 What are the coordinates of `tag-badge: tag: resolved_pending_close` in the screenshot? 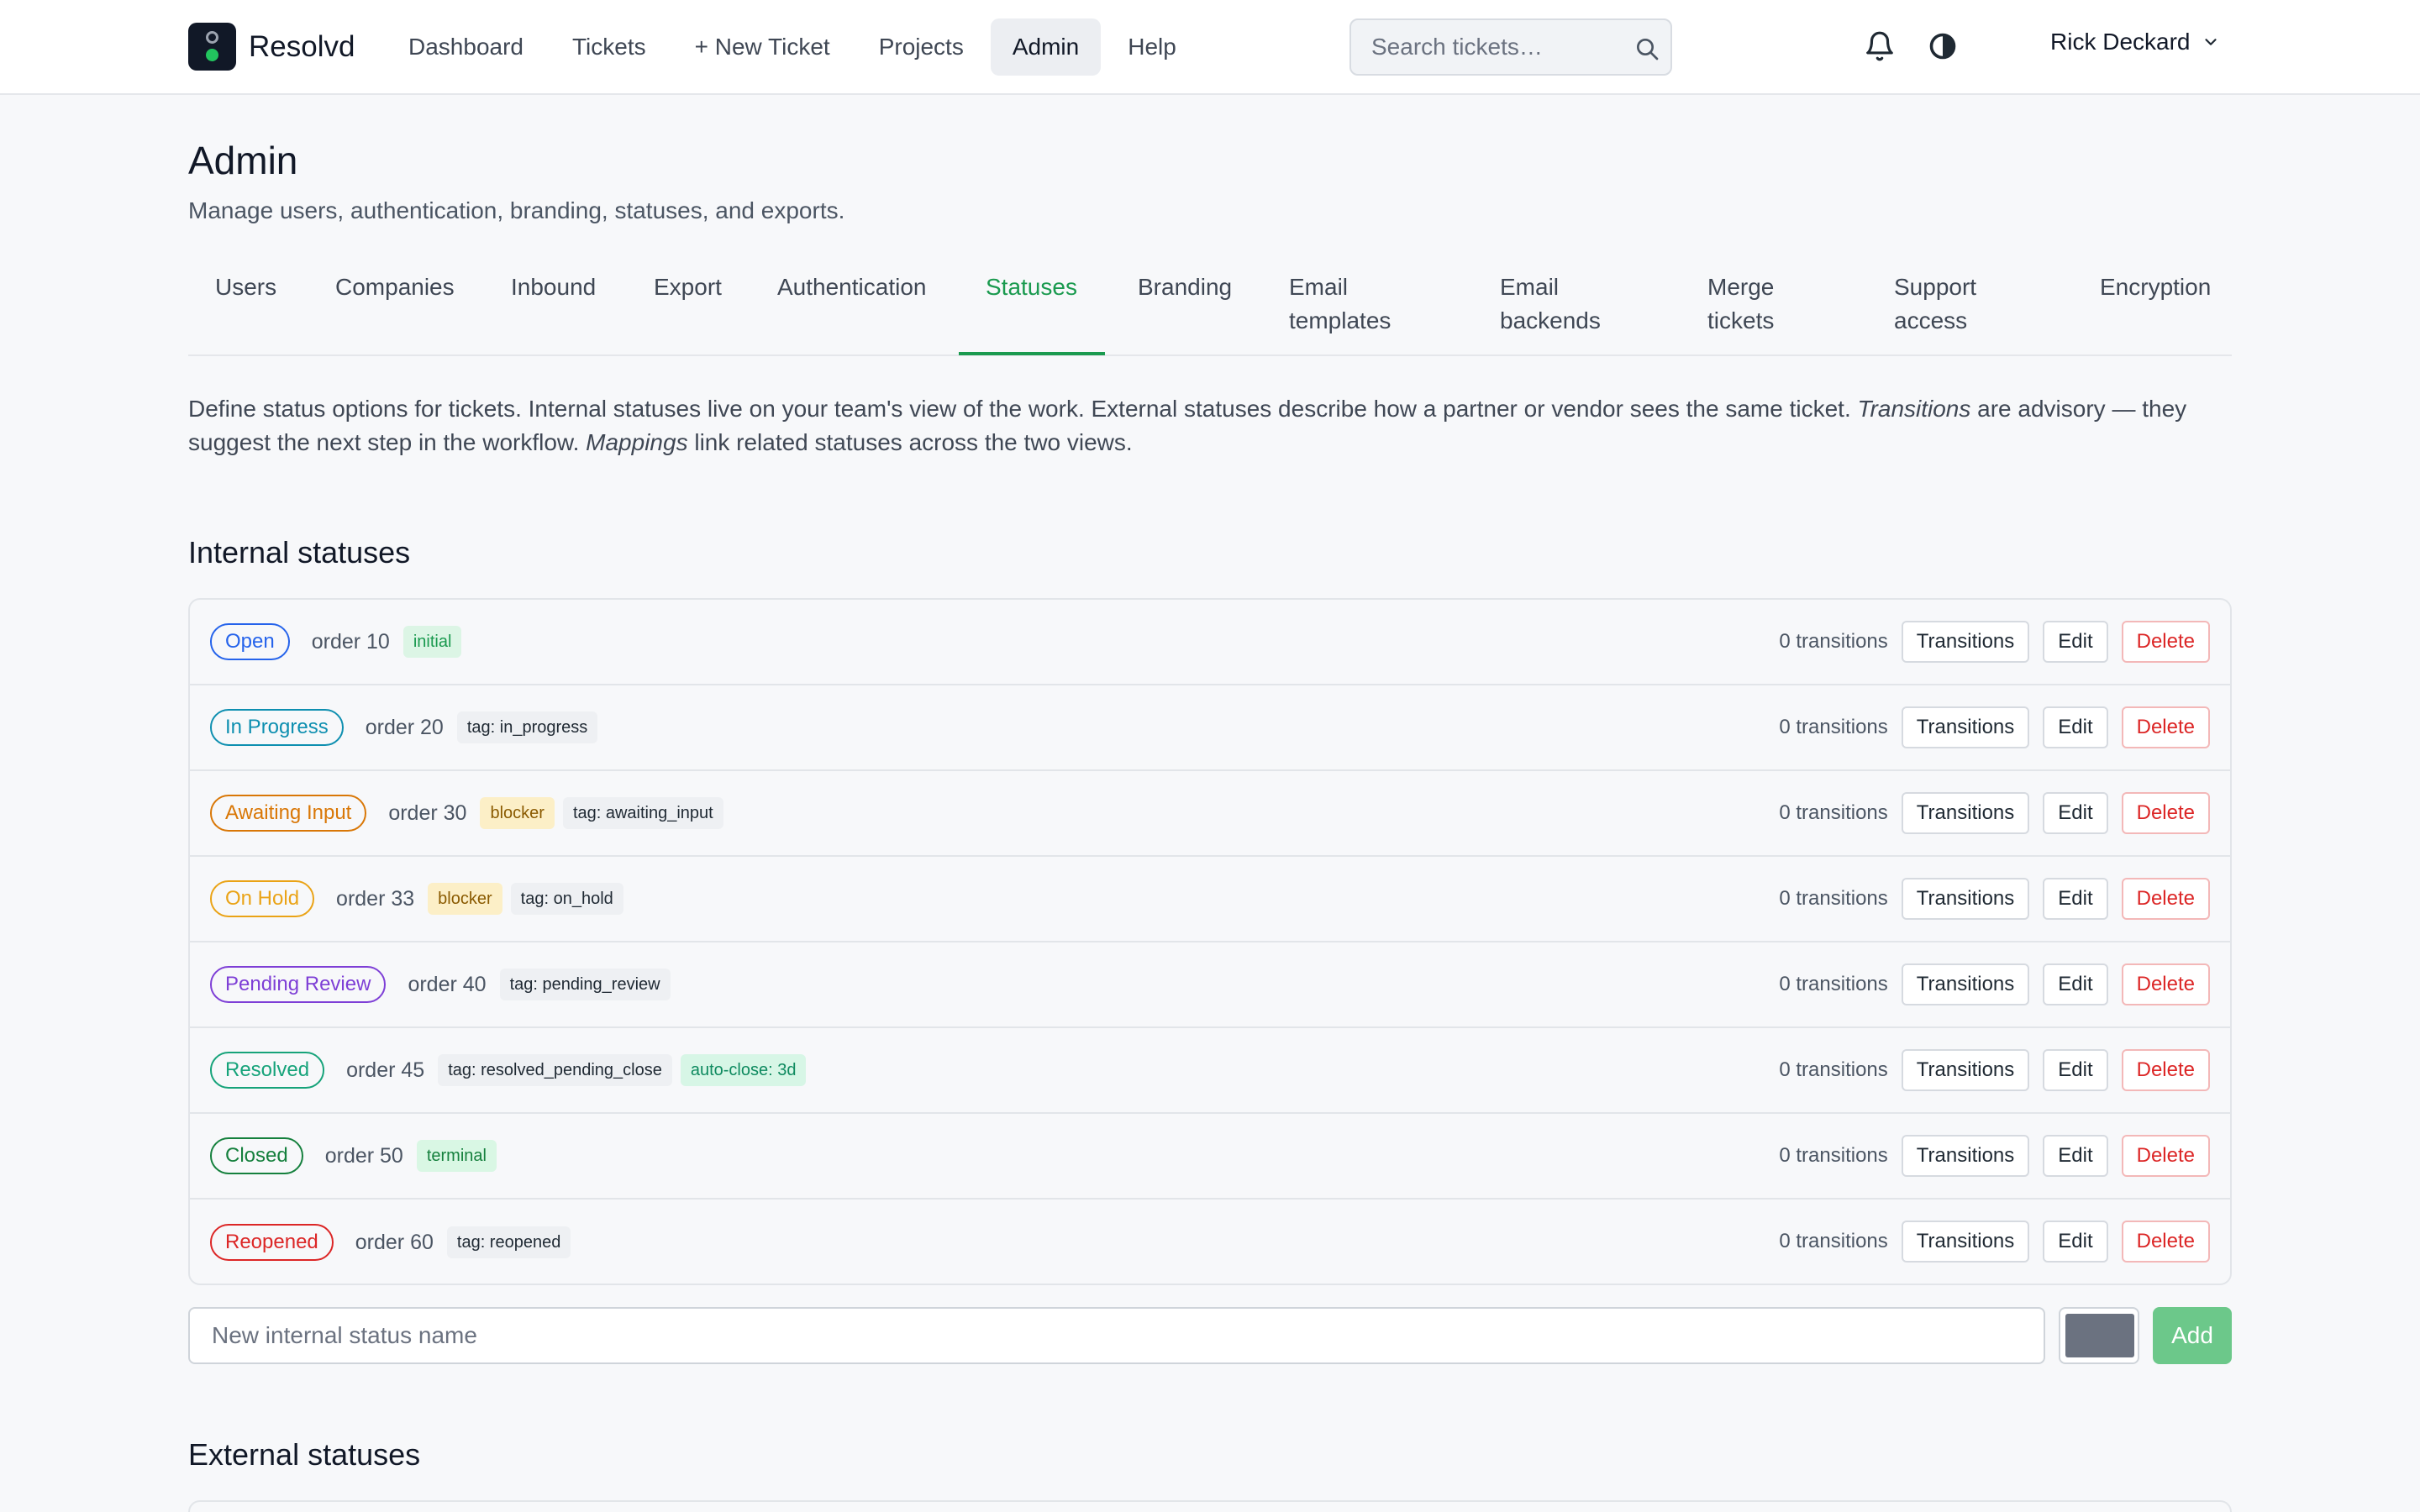 It's located at (555, 1070).